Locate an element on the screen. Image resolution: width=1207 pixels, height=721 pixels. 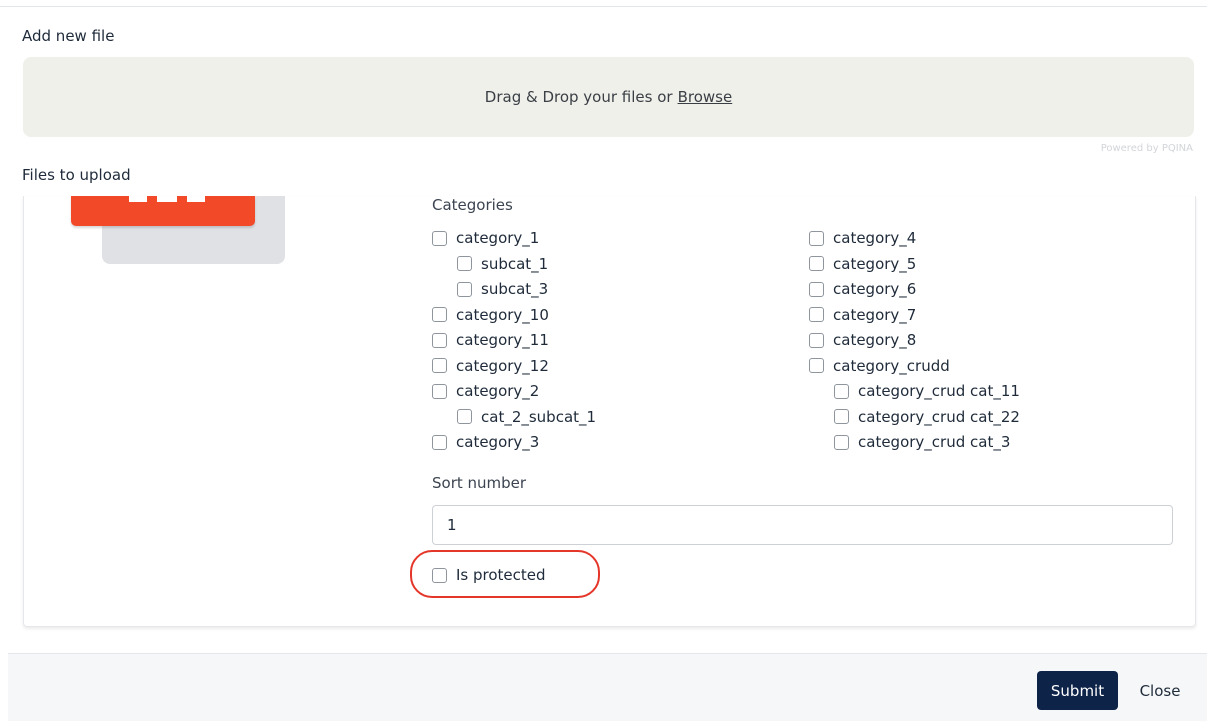
category-label: category_crud cat_22 is located at coordinates (939, 416).